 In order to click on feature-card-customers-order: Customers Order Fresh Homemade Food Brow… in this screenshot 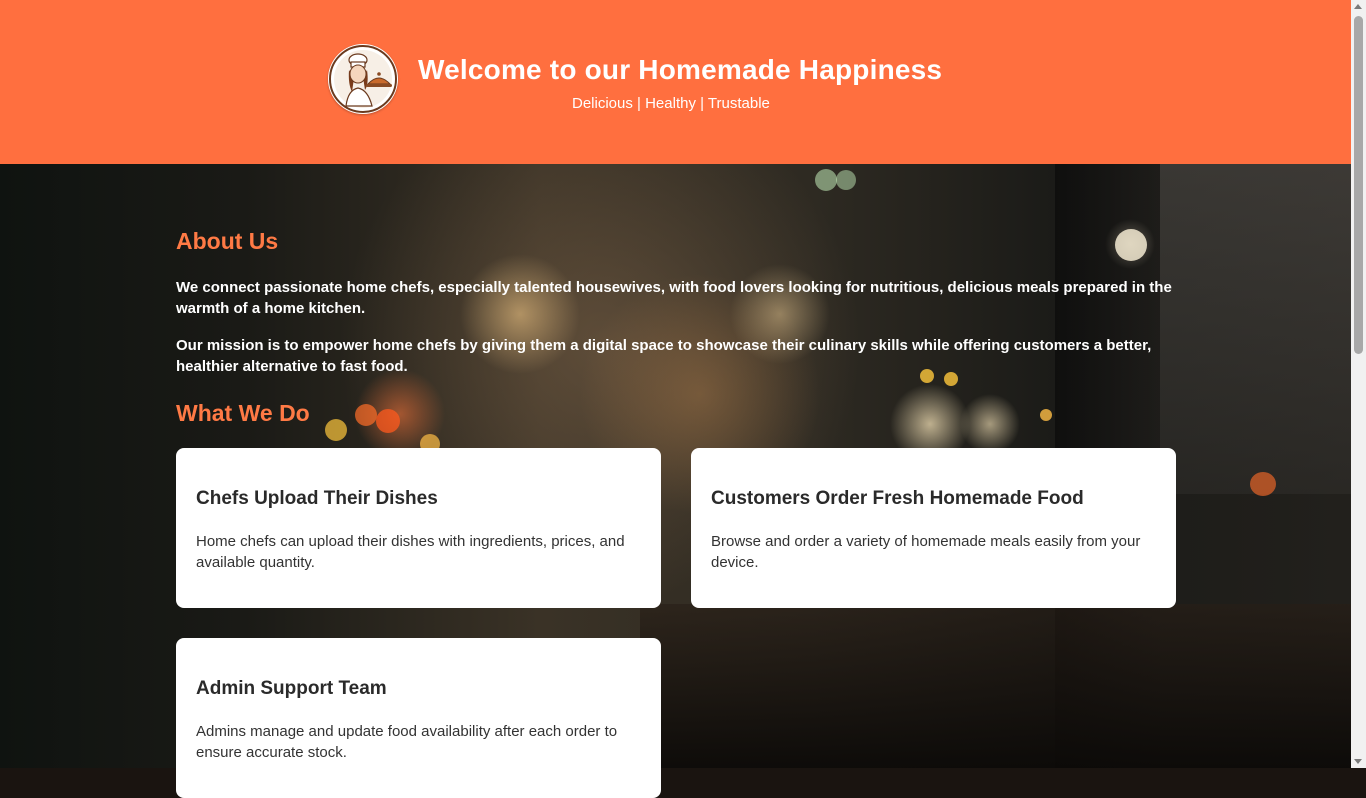, I will do `click(933, 528)`.